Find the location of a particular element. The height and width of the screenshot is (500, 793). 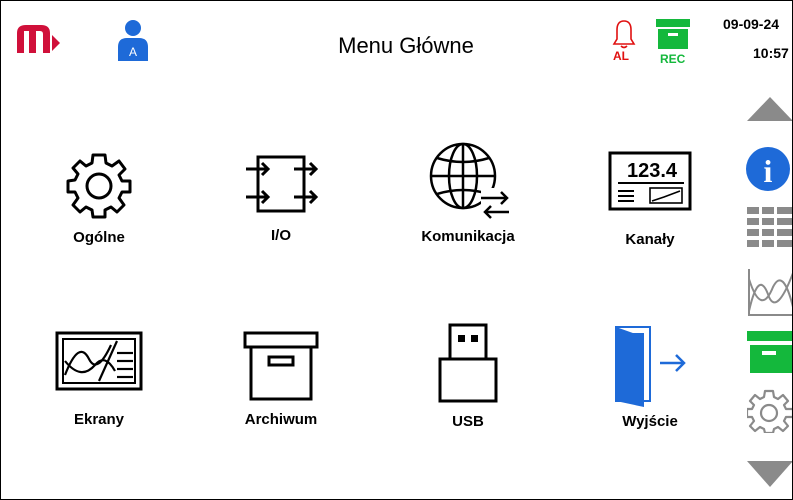

menu-item-usb: USB is located at coordinates (468, 376).